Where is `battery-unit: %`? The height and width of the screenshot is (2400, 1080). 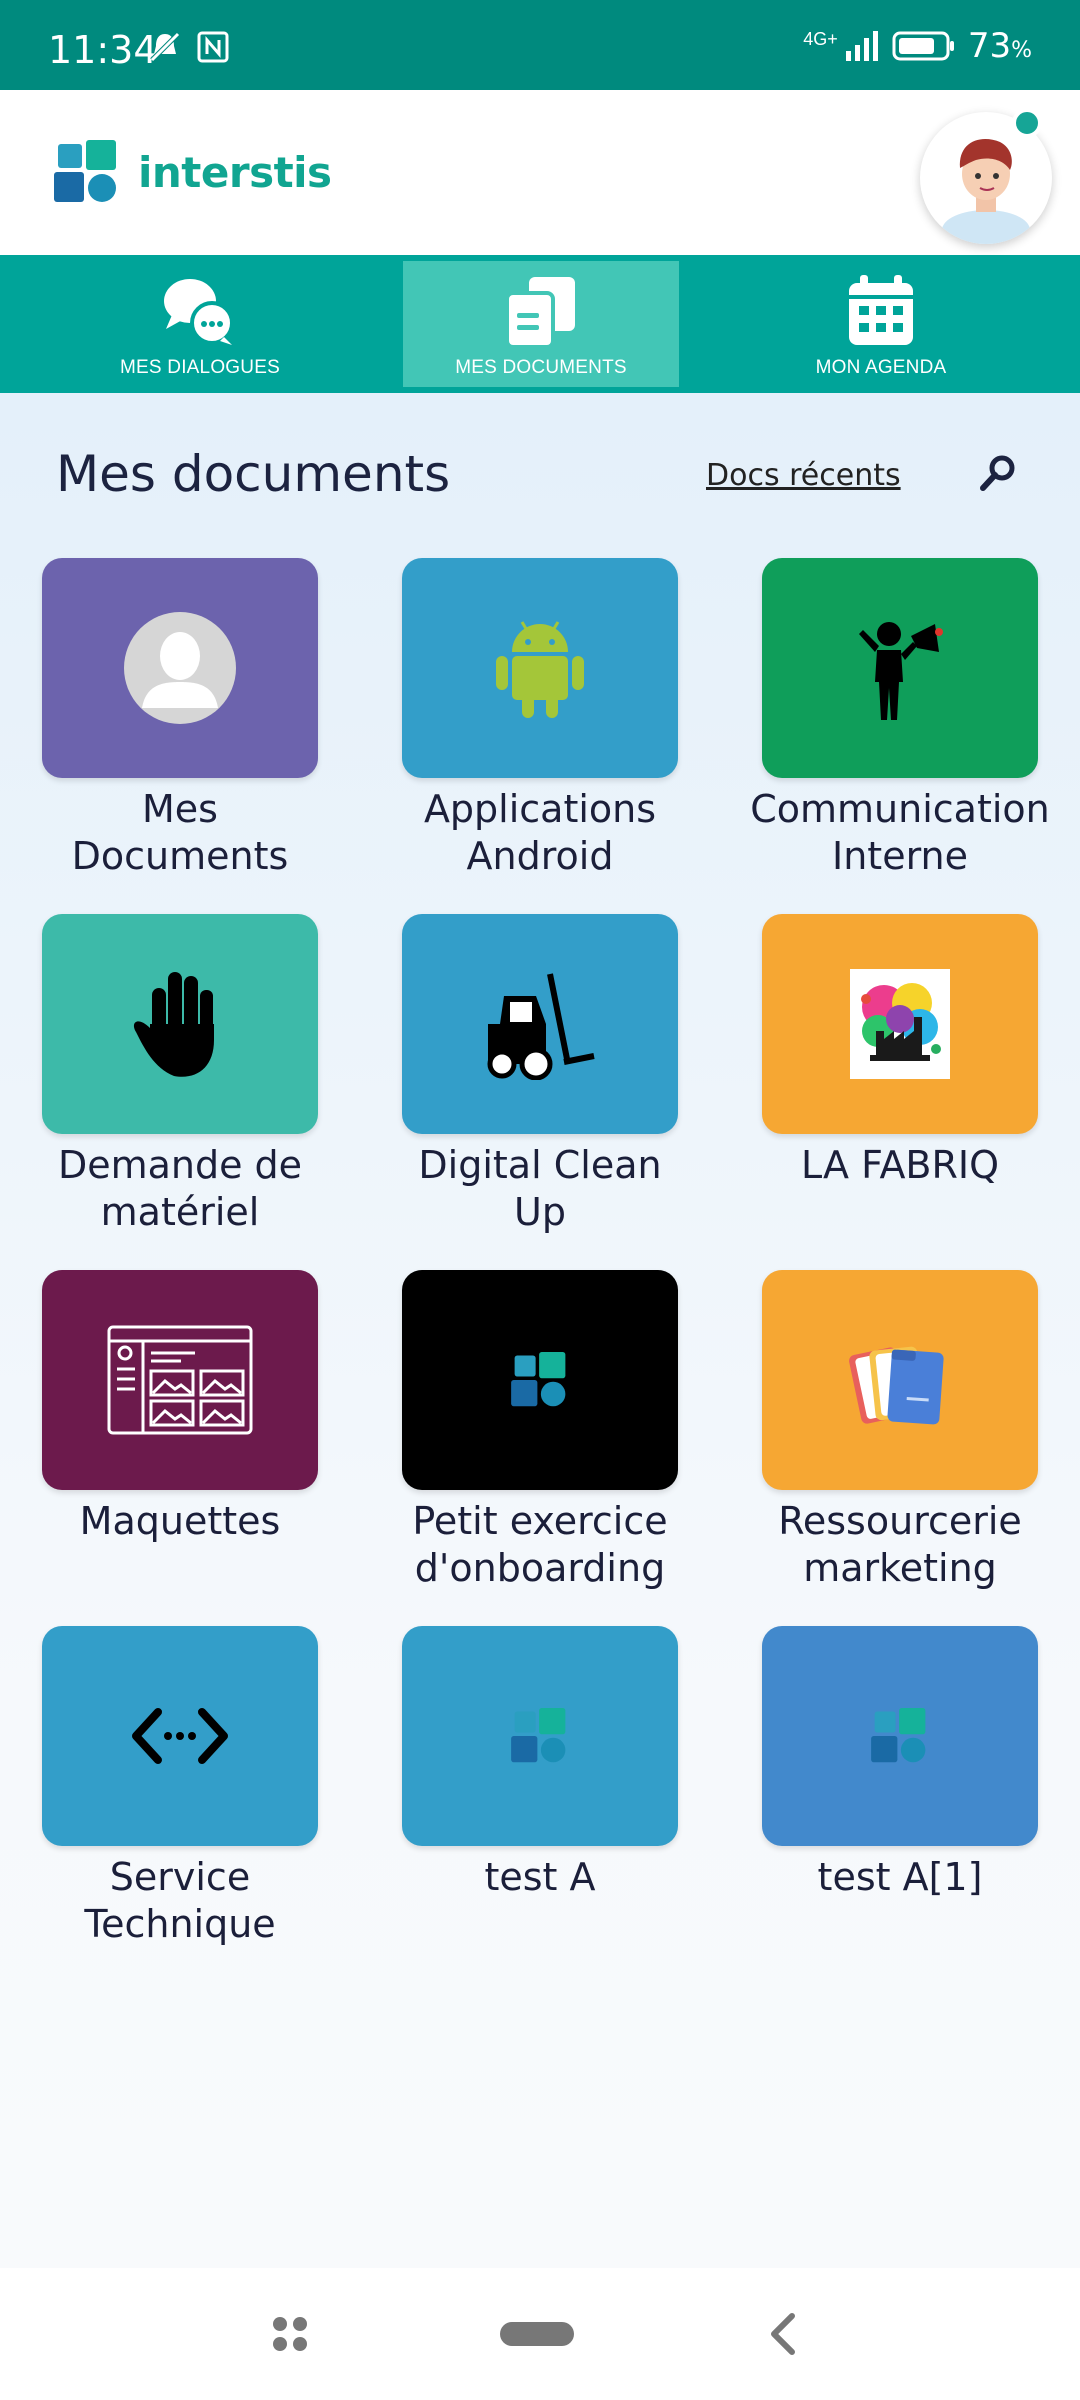 battery-unit: % is located at coordinates (1021, 50).